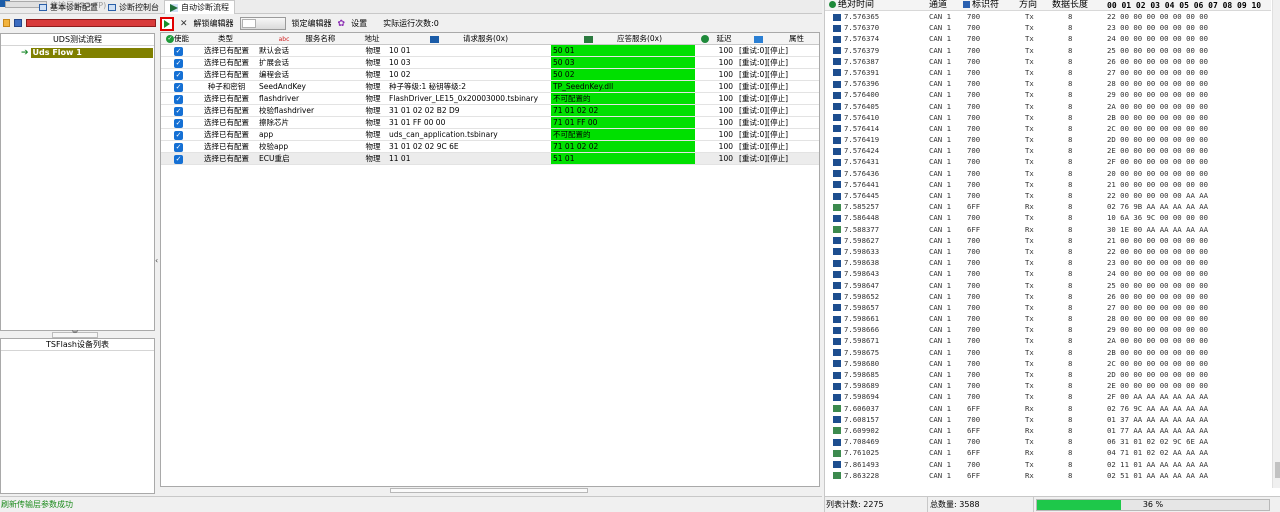 This screenshot has width=1280, height=512. I want to click on open-folder-icon, so click(7, 23).